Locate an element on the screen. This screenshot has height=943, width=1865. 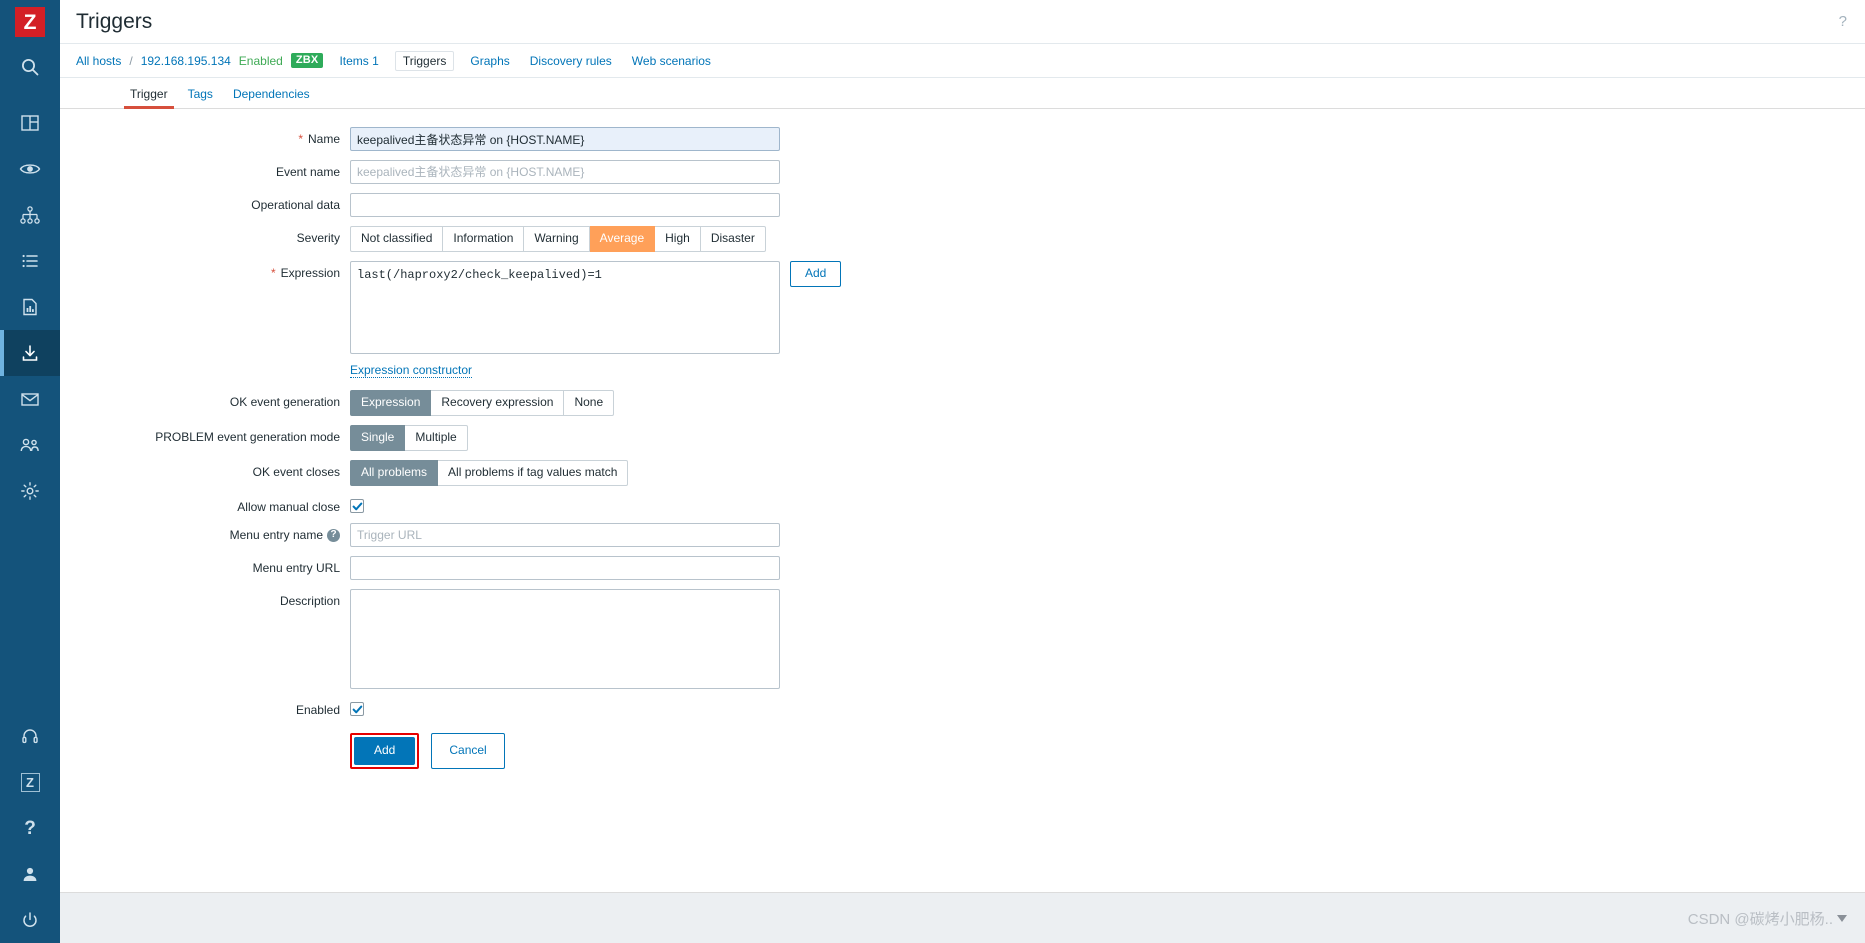
page-help-icon: ? is located at coordinates (1845, 21).